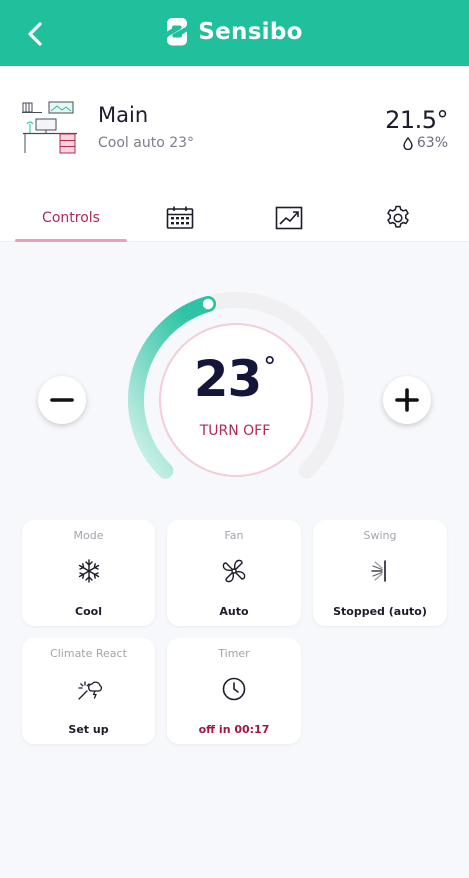  I want to click on timer-card: Timer off in 00:17, so click(234, 691).